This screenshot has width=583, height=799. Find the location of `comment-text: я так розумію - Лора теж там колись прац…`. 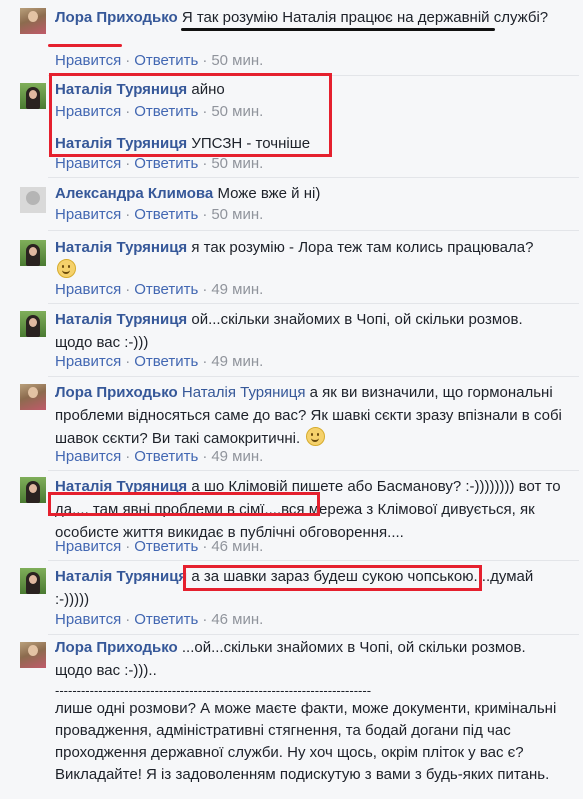

comment-text: я так розумію - Лора теж там колись прац… is located at coordinates (362, 247).